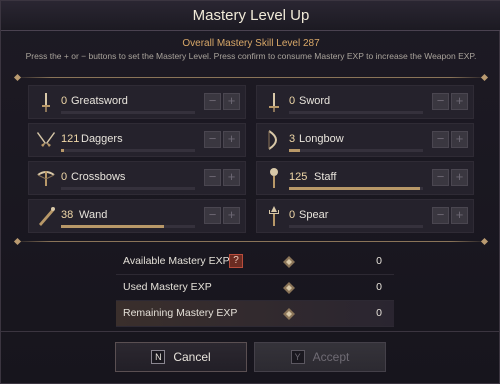  What do you see at coordinates (98, 177) in the screenshot?
I see `weapon-name: Crossbows` at bounding box center [98, 177].